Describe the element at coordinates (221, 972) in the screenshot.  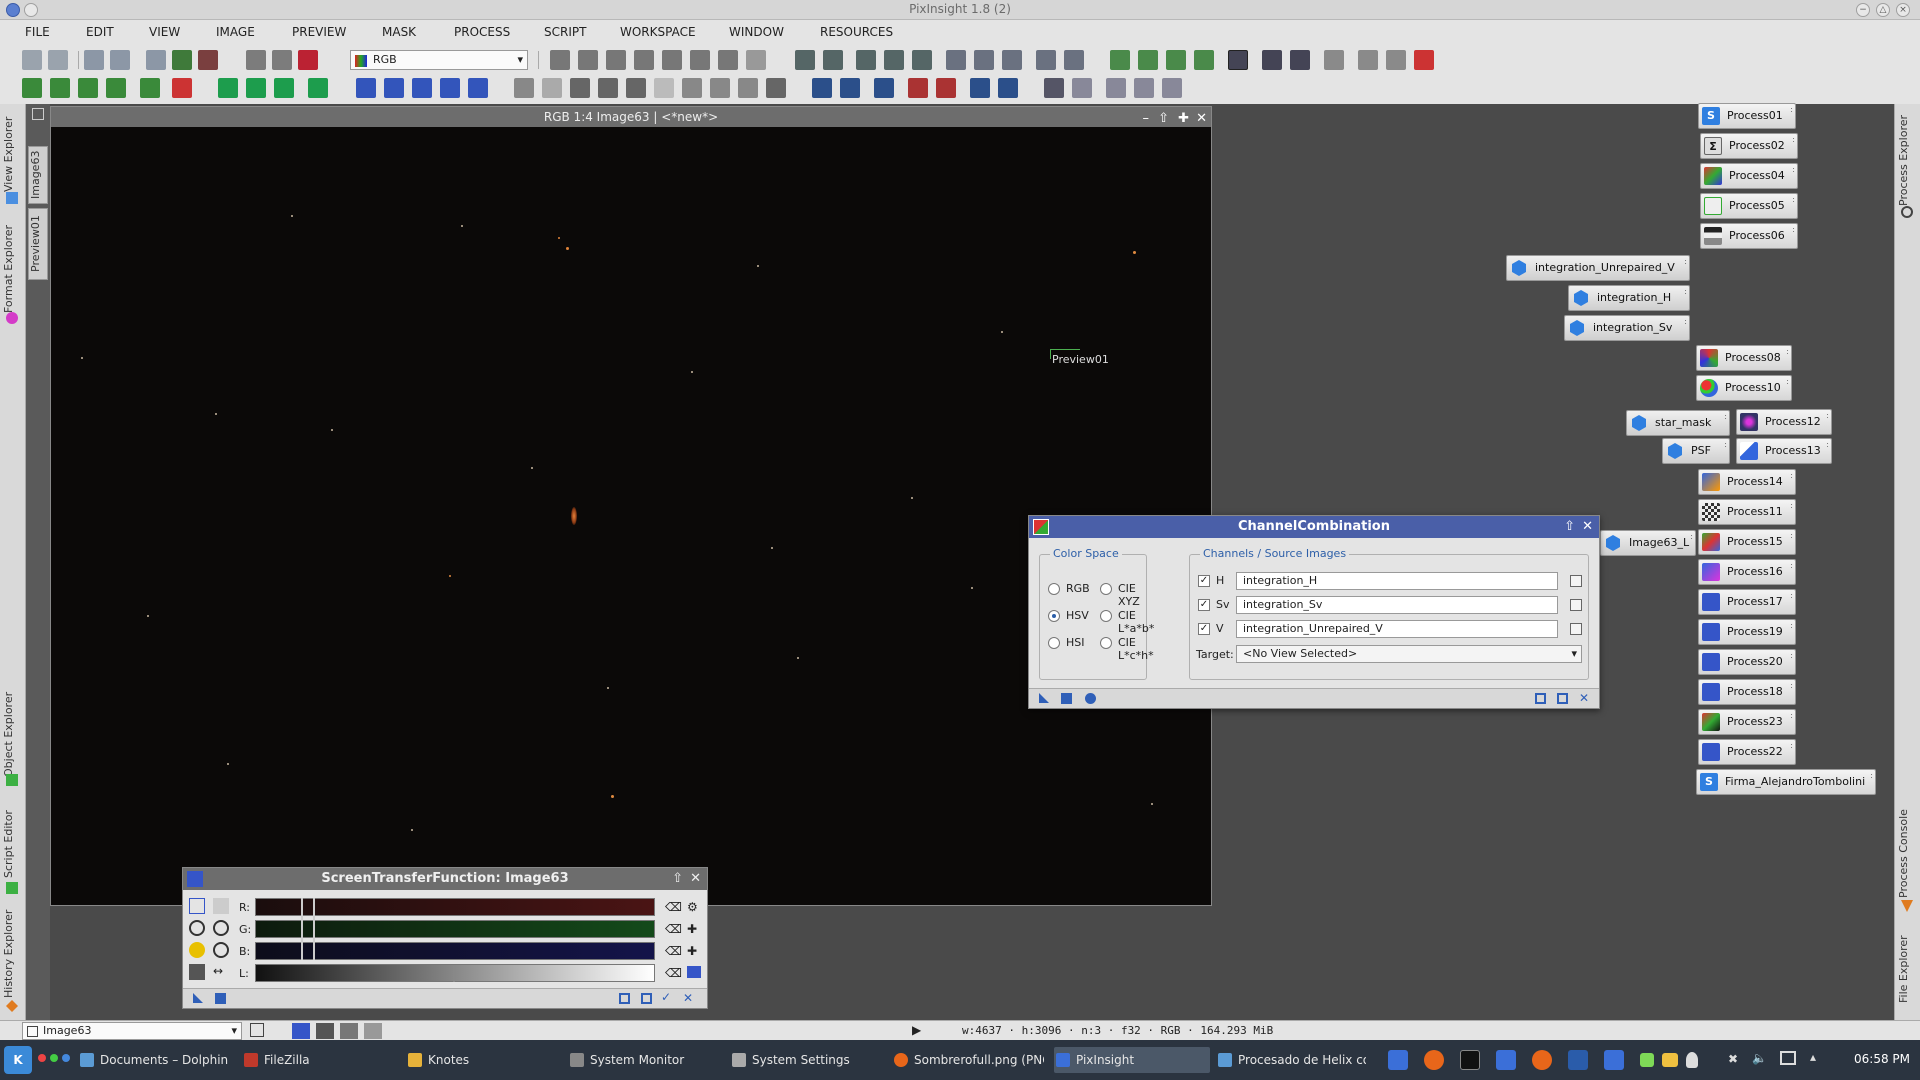
I see `horizontal-arrows-icon: ↔` at that location.